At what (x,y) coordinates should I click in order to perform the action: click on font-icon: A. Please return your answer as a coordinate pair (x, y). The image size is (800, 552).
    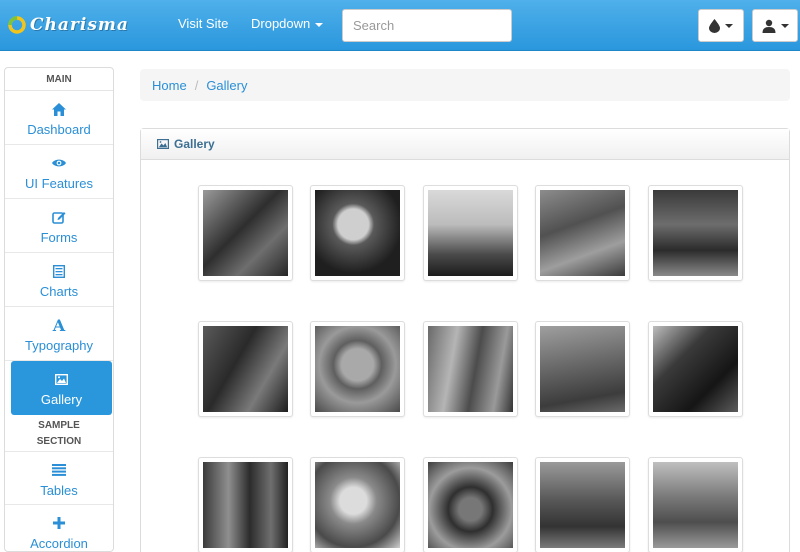
    Looking at the image, I should click on (59, 325).